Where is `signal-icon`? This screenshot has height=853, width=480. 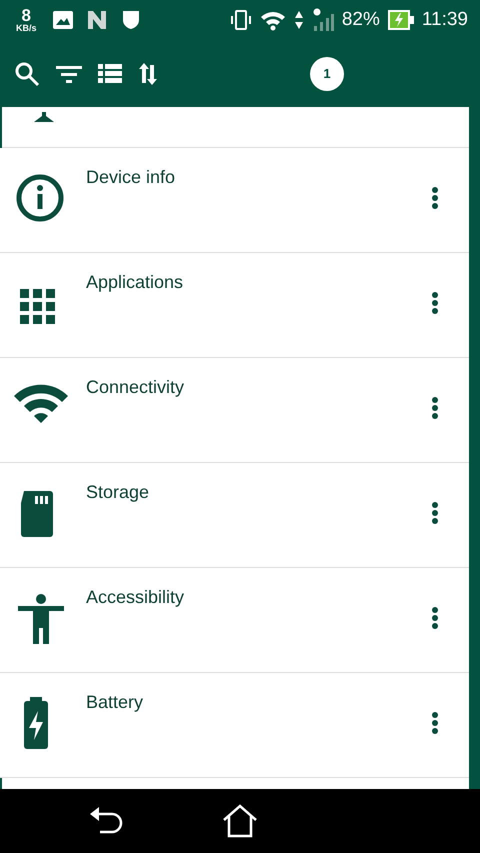 signal-icon is located at coordinates (323, 20).